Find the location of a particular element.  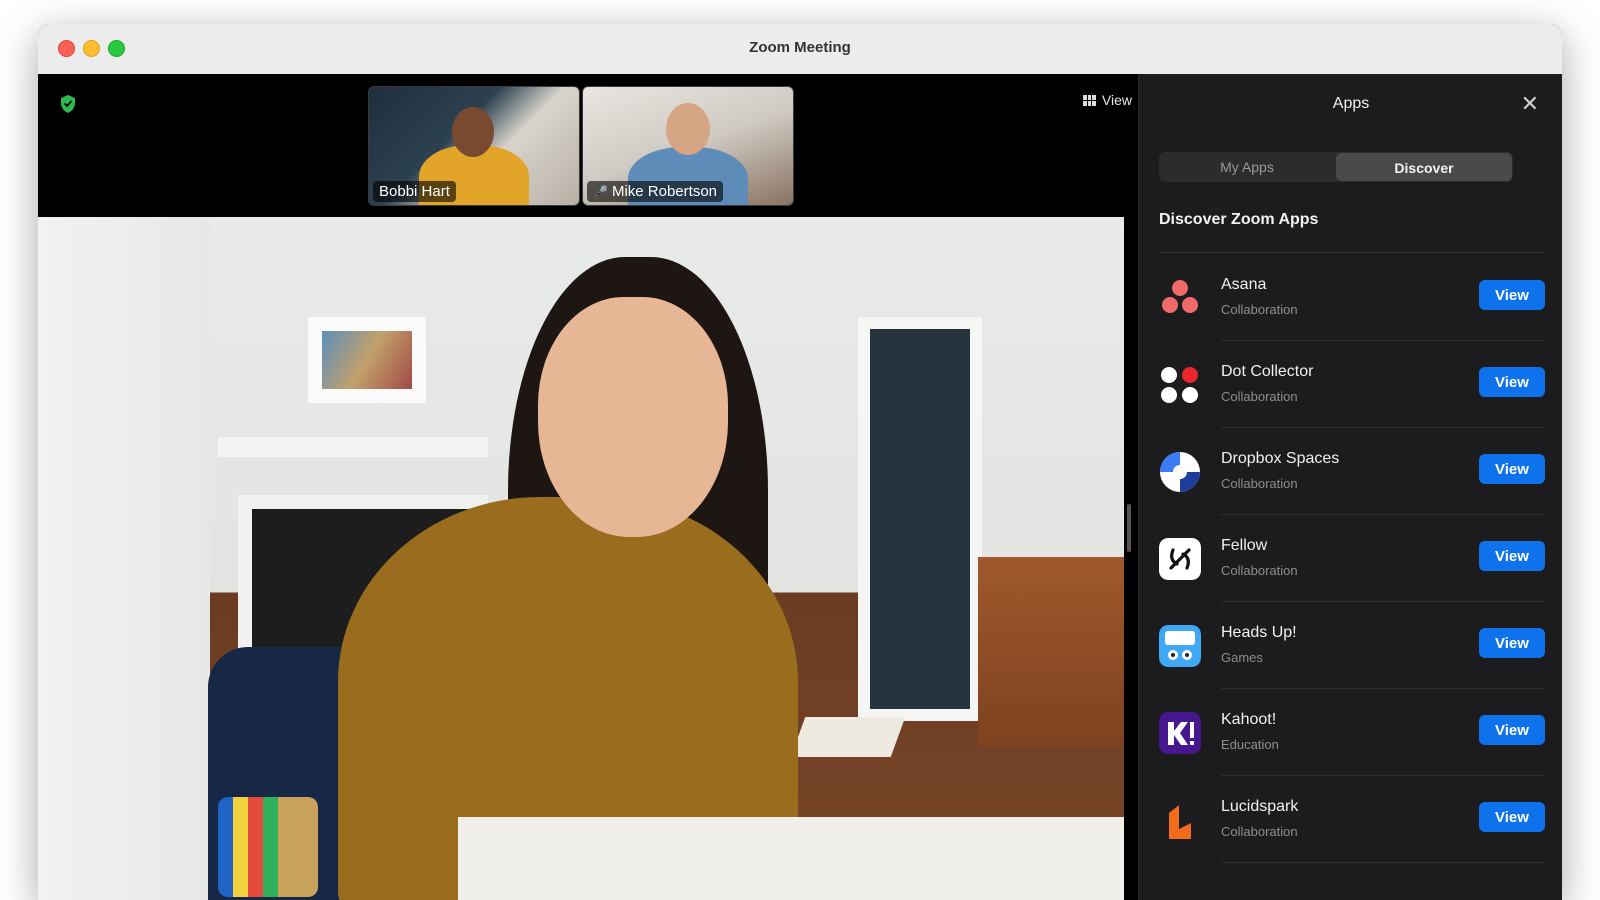

list-item: Fellow Collaboration View is located at coordinates (1352, 558).